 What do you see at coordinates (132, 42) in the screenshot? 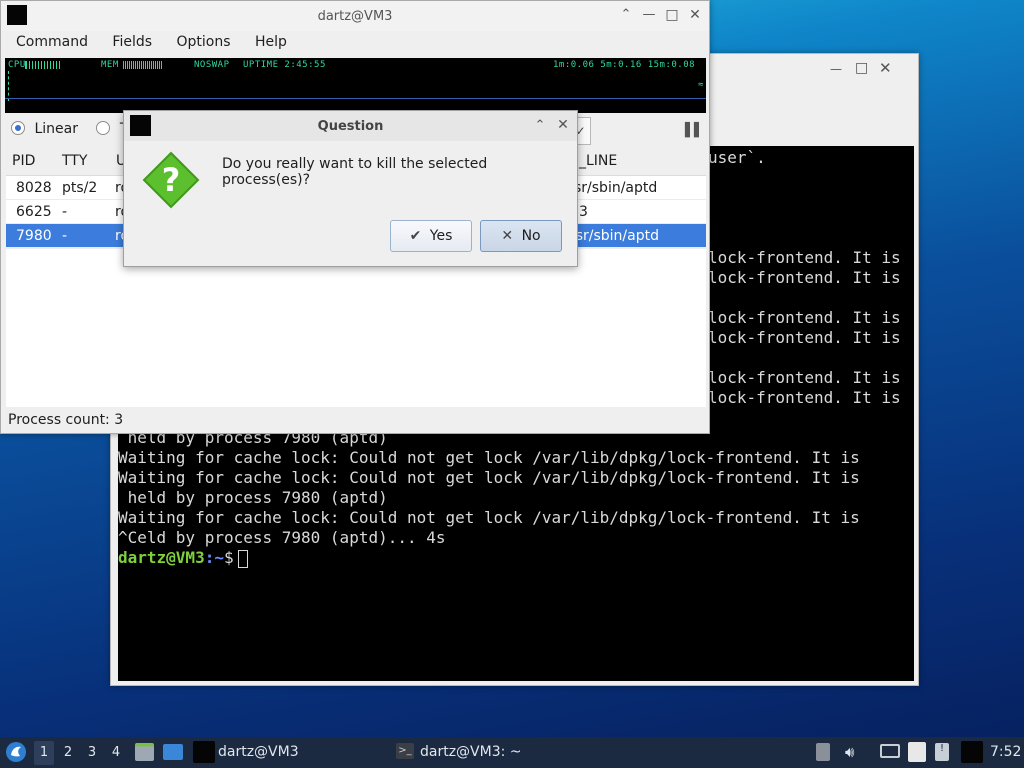
I see `menu-fields: Fields` at bounding box center [132, 42].